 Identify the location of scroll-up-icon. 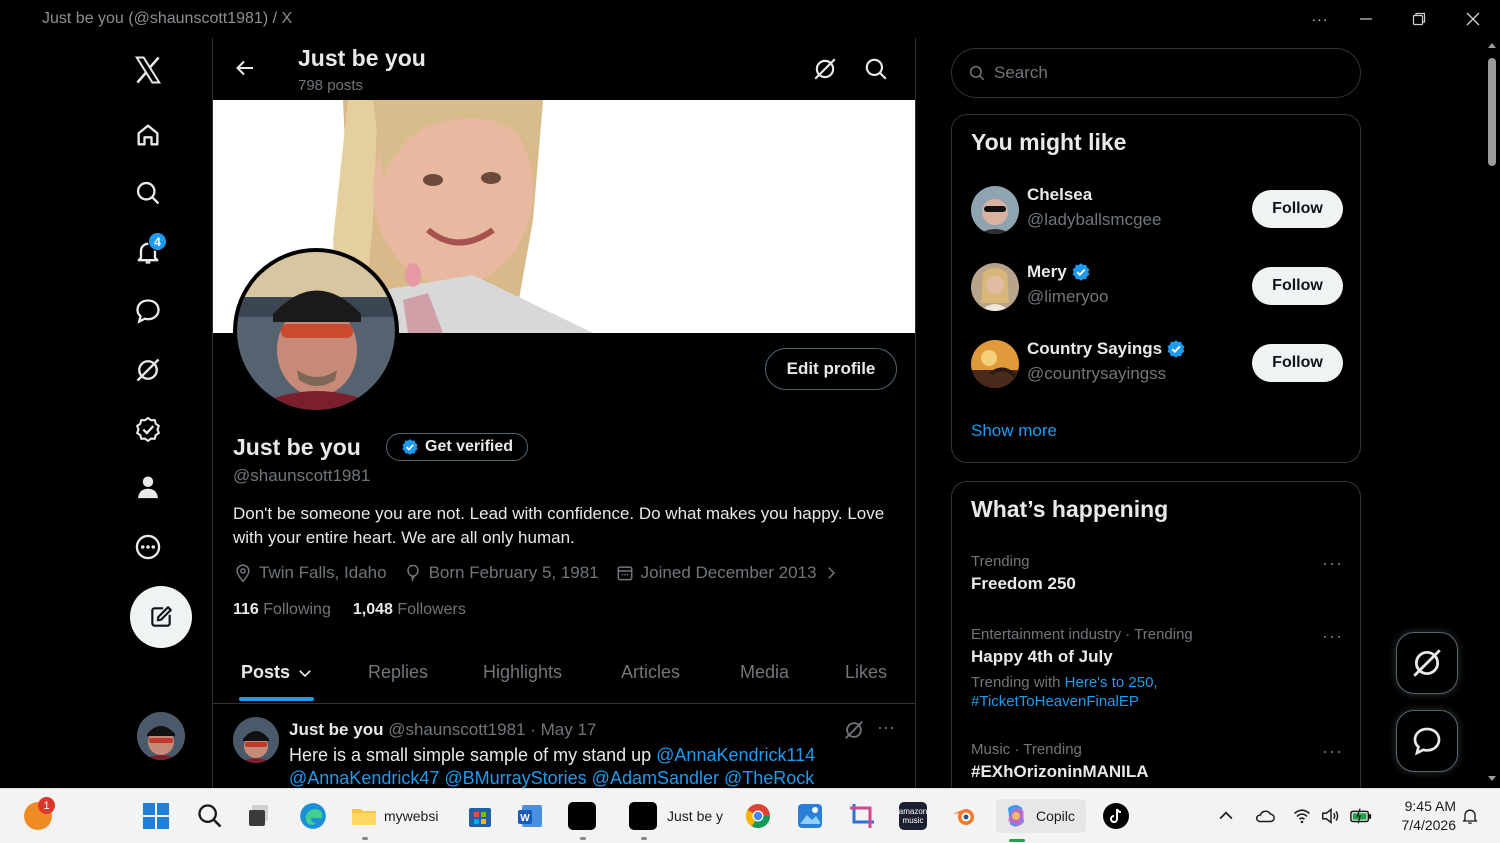
(1492, 45).